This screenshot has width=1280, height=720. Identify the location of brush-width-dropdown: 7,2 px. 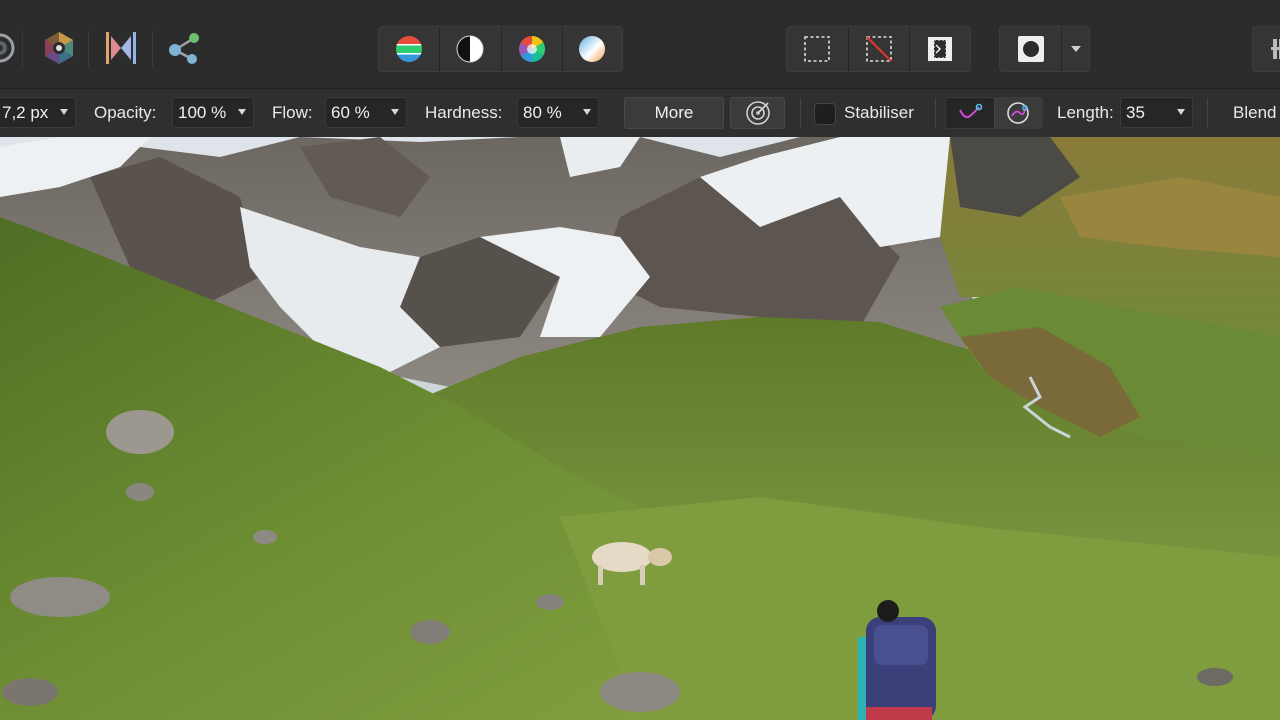
(38, 112).